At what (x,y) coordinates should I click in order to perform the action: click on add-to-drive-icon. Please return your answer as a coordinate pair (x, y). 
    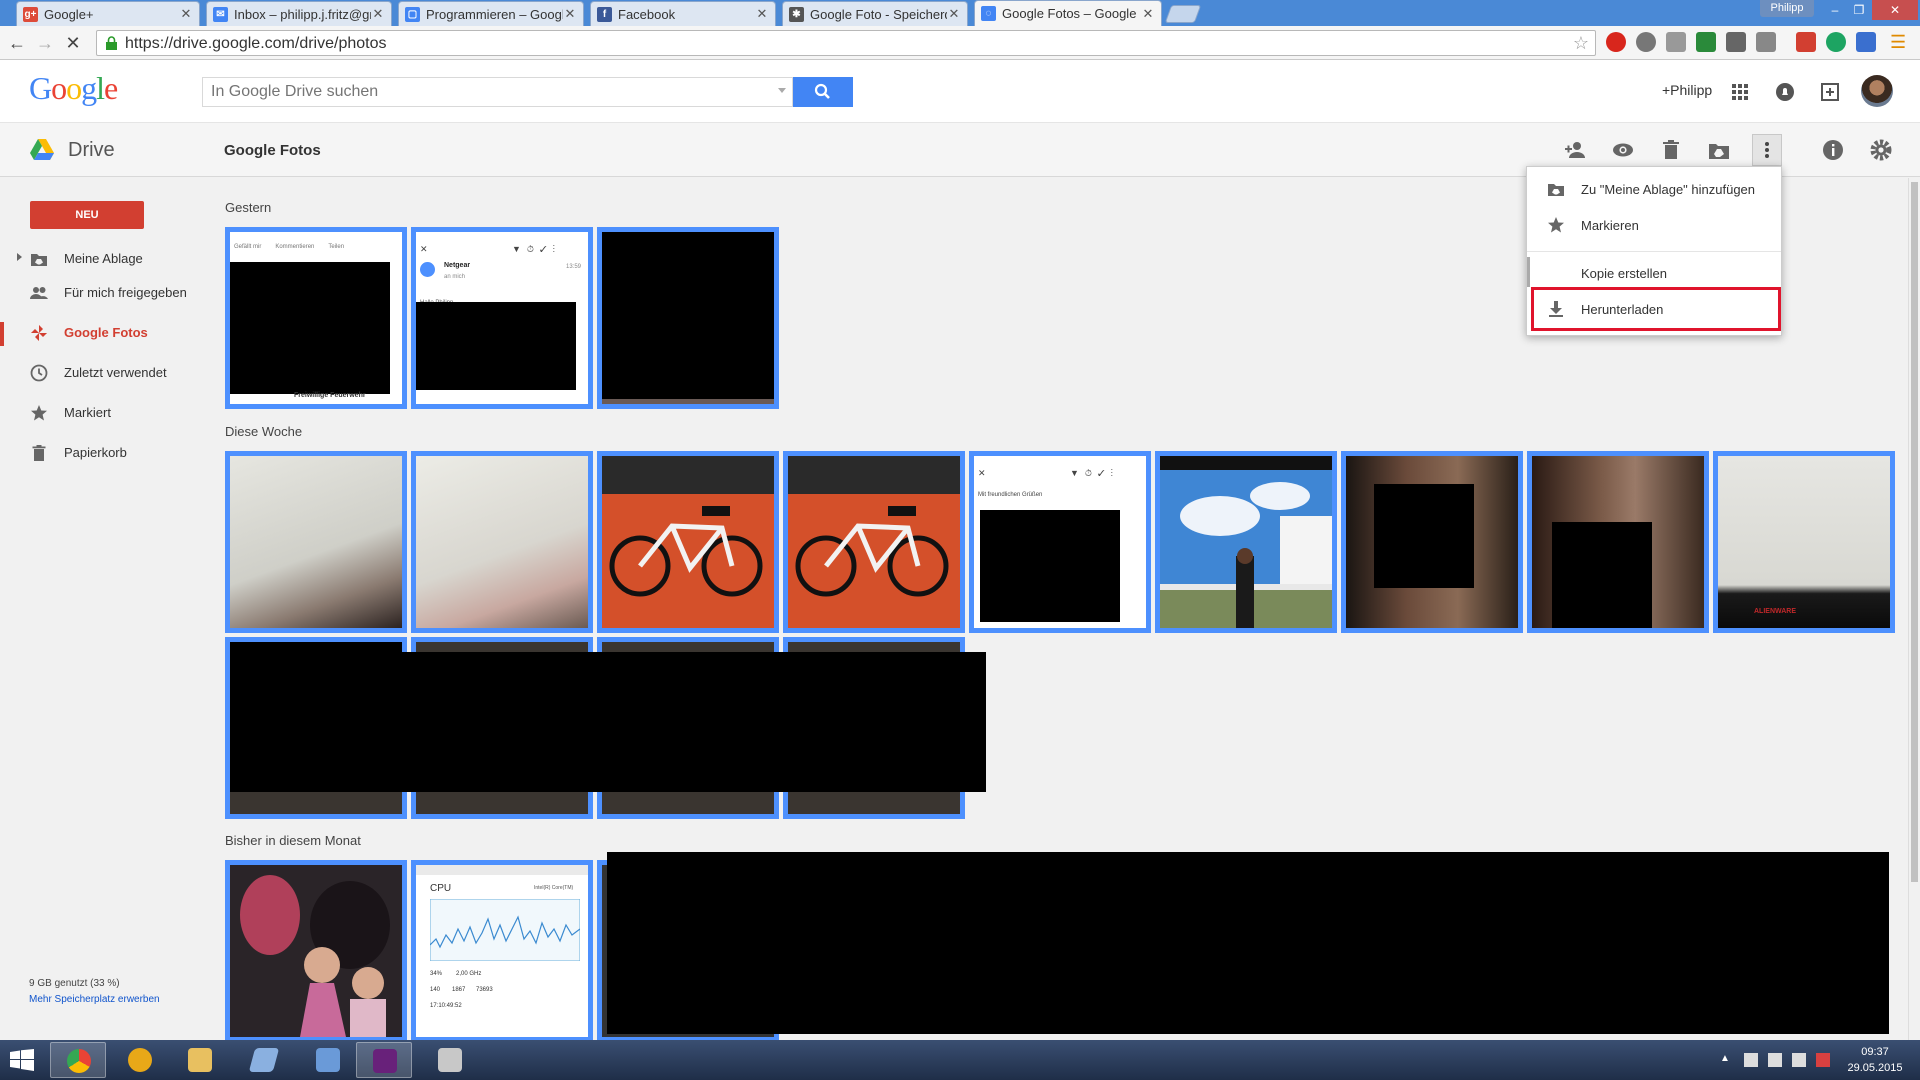
    Looking at the image, I should click on (1719, 150).